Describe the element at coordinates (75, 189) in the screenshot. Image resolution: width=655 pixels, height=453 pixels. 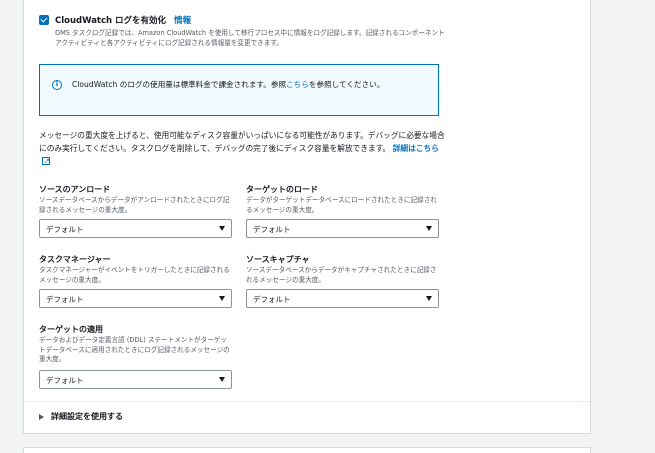
I see `source-unload-label: ソースのアンロード` at that location.